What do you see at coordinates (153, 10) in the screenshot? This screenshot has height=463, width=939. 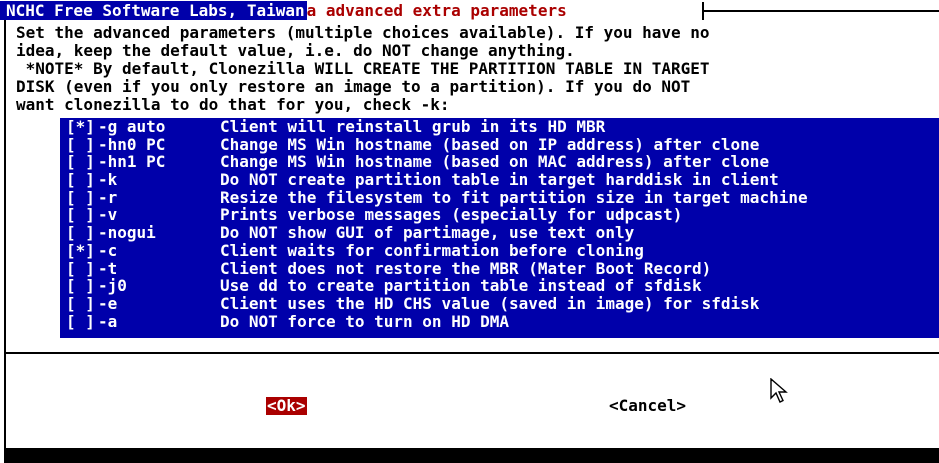 I see `background-label: NCHC Free Software Labs, Taiwan` at bounding box center [153, 10].